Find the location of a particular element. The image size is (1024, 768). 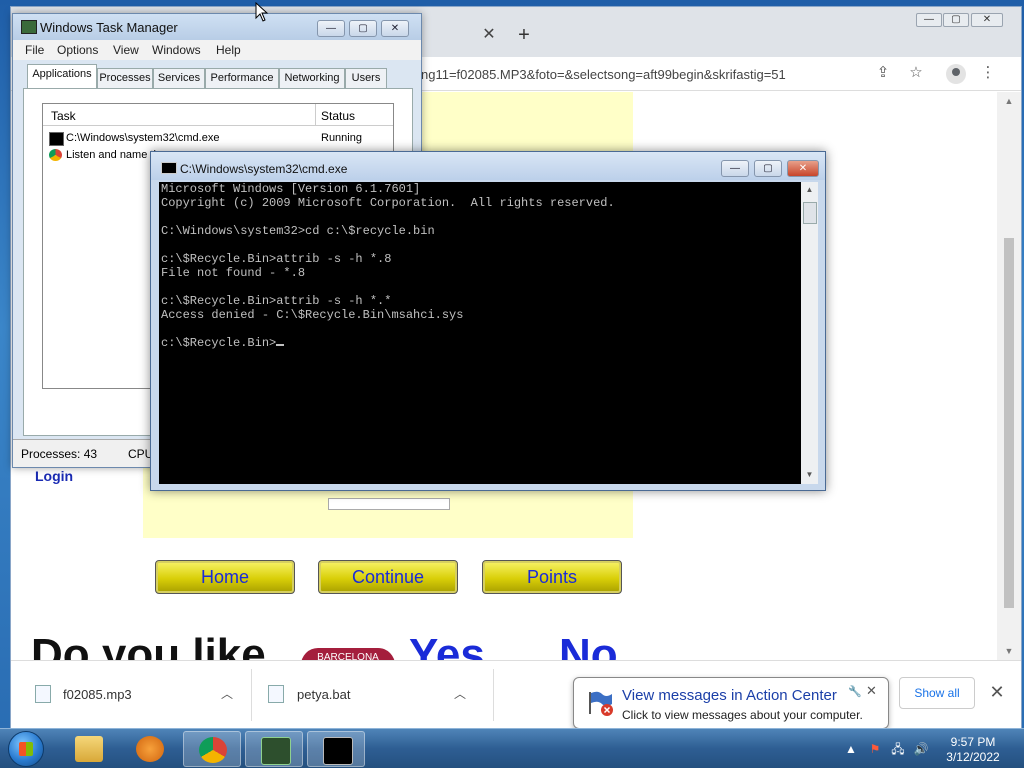

media-player-taskbar-button is located at coordinates (150, 749).